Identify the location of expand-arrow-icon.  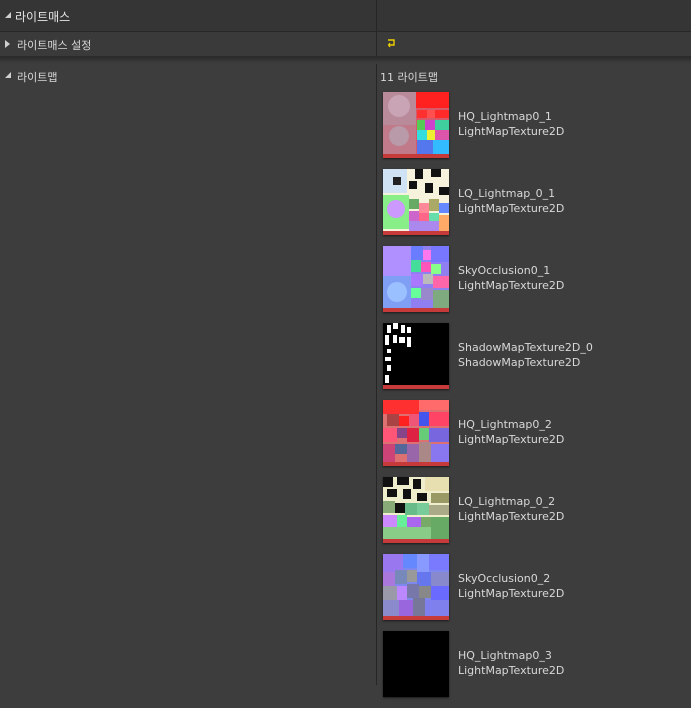
(7, 44).